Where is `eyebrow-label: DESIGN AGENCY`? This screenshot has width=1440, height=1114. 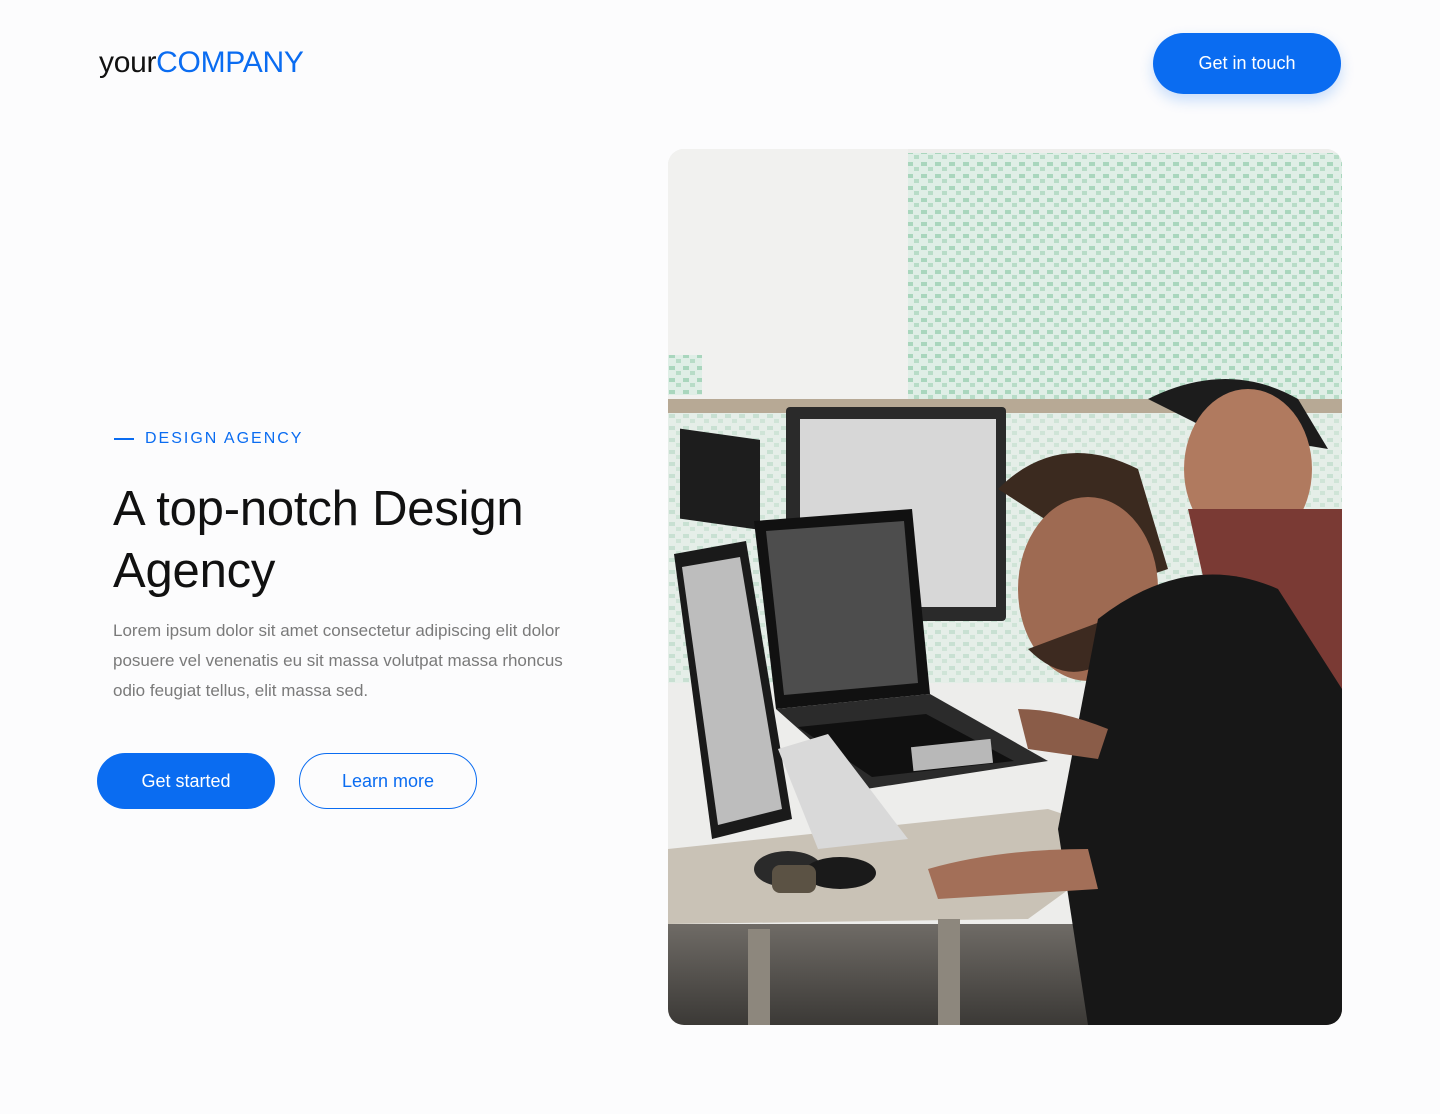 eyebrow-label: DESIGN AGENCY is located at coordinates (208, 439).